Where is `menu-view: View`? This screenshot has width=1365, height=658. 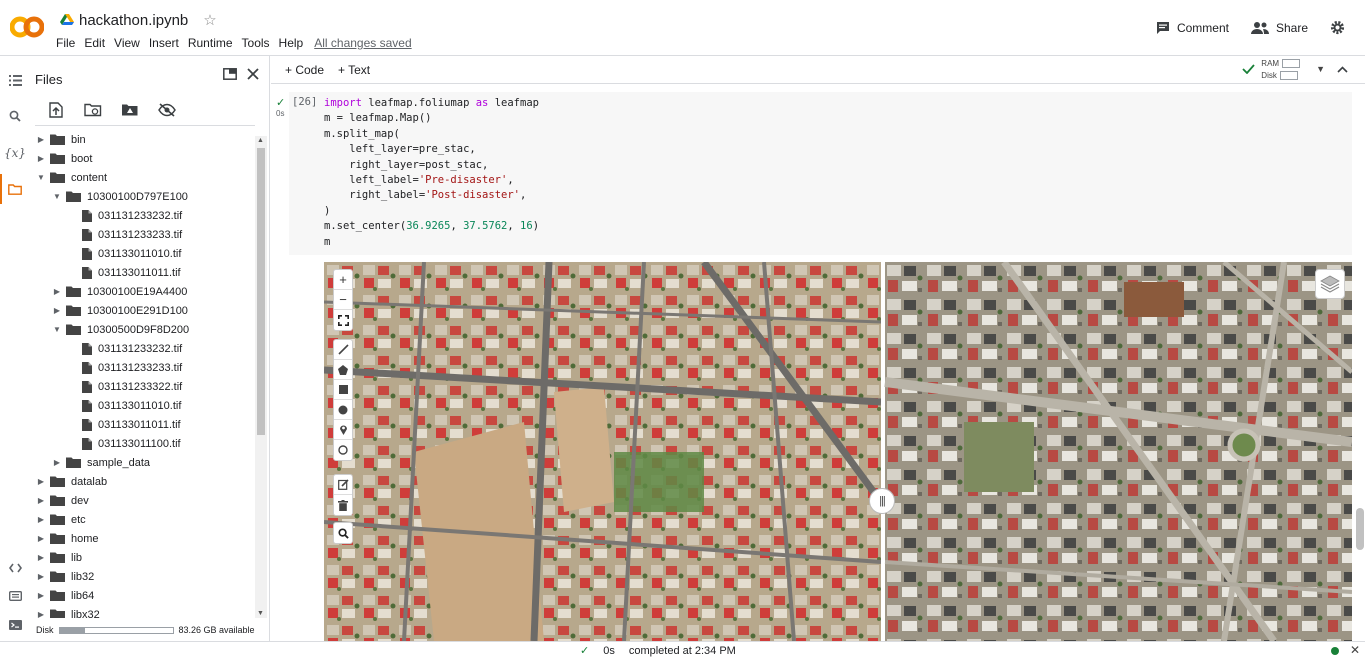
menu-view: View is located at coordinates (127, 43).